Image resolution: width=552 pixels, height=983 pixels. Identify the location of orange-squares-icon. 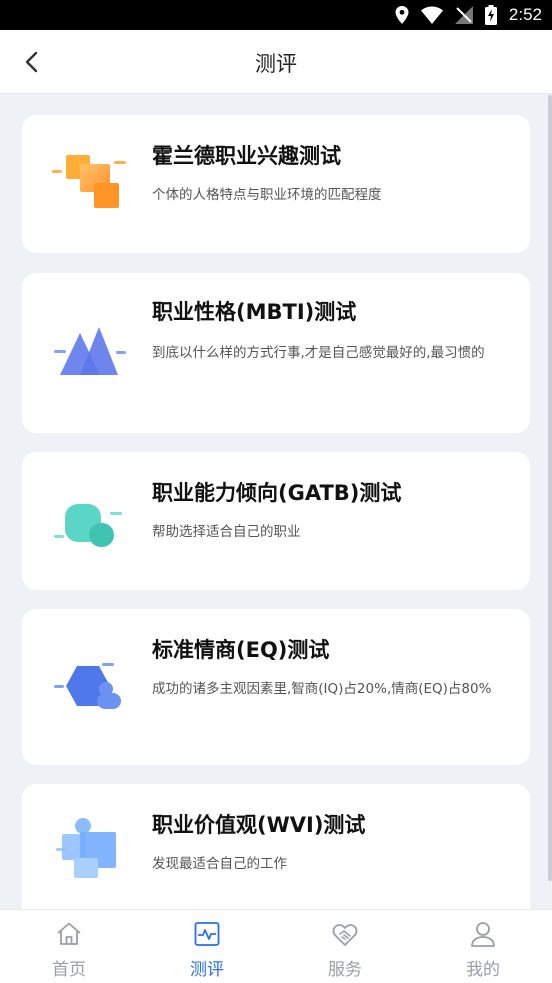
(89, 181).